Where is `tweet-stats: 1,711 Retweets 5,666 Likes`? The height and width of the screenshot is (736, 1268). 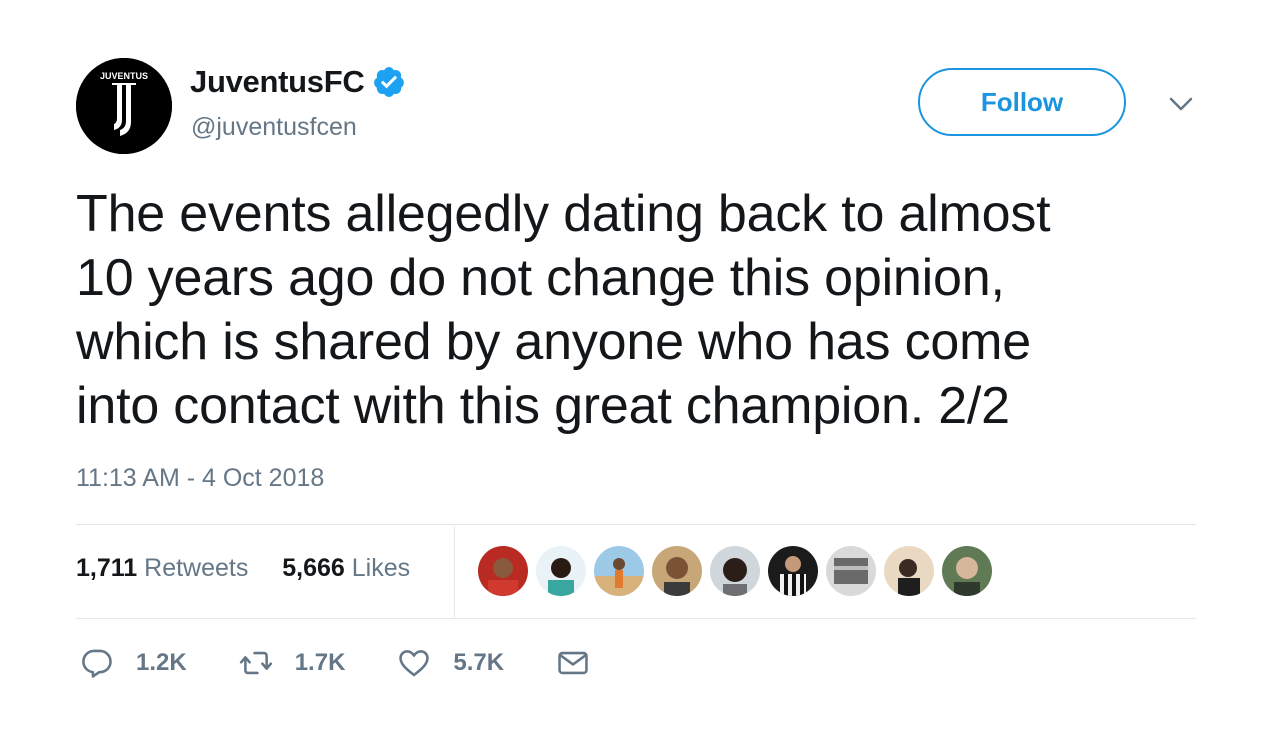
tweet-stats: 1,711 Retweets 5,666 Likes is located at coordinates (243, 568).